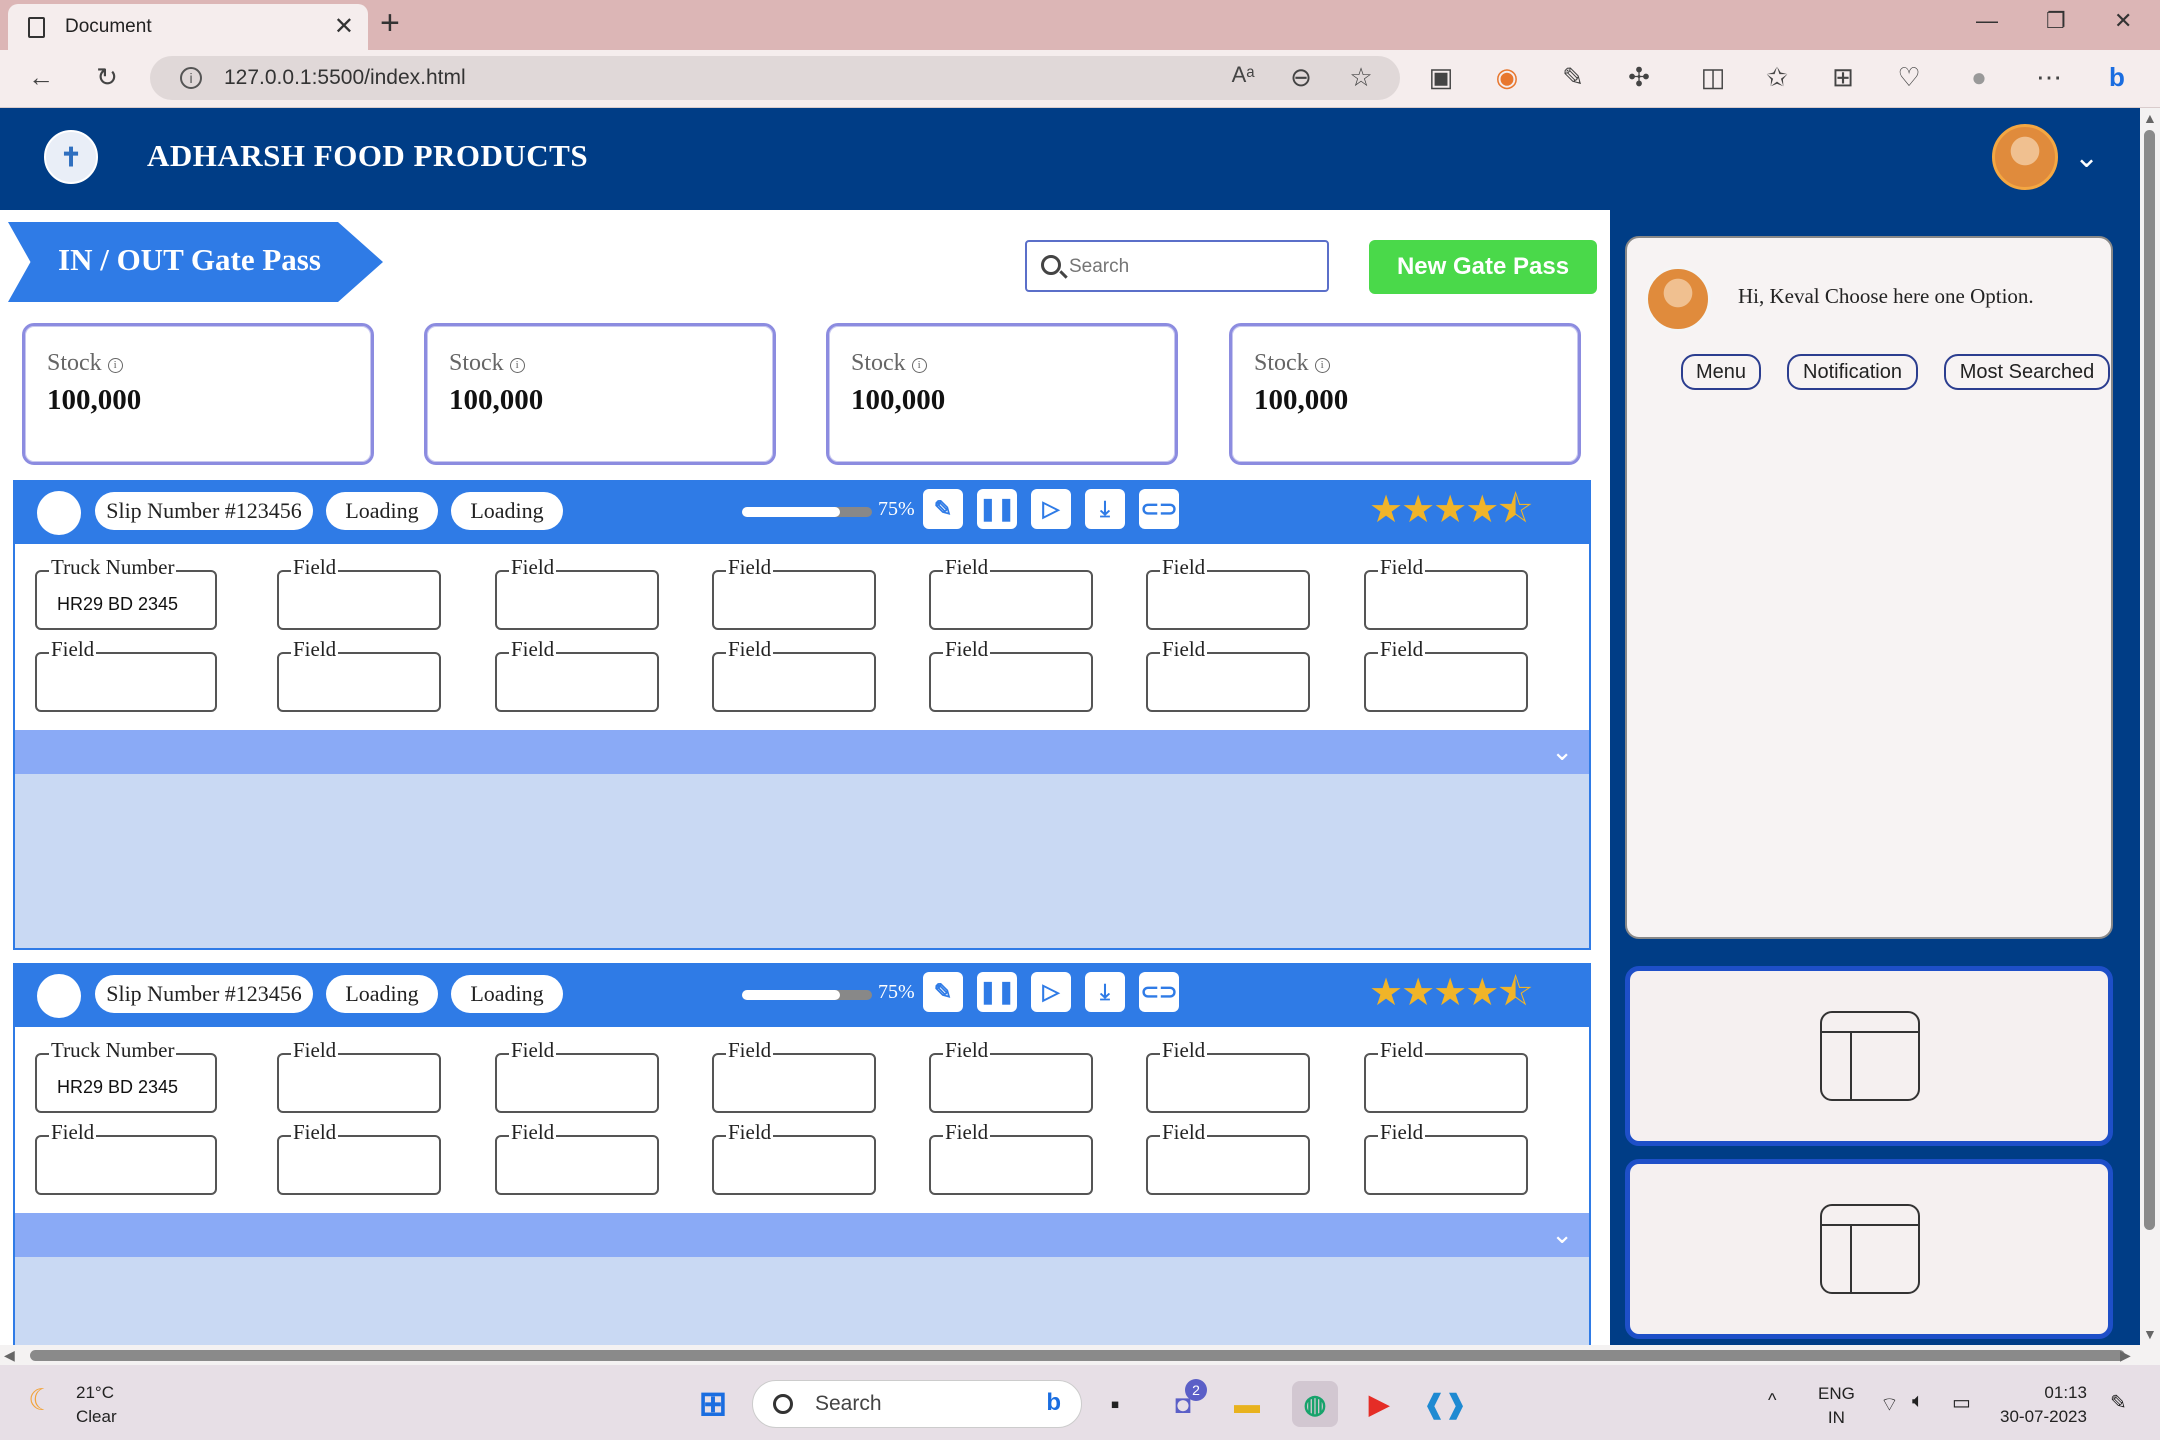  I want to click on collections-icon: ⊞, so click(1843, 77).